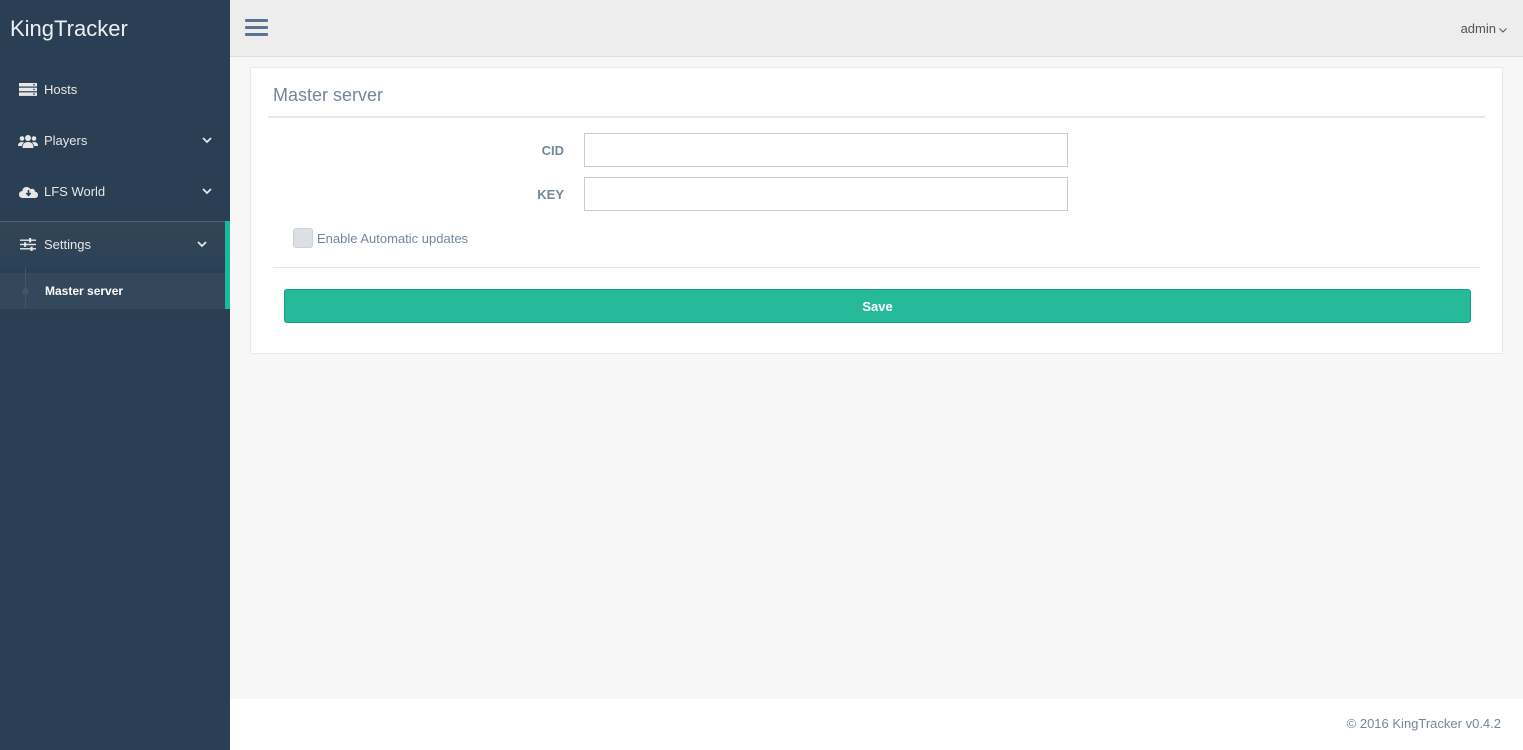 This screenshot has width=1523, height=750. What do you see at coordinates (877, 306) in the screenshot?
I see `save-button: Save` at bounding box center [877, 306].